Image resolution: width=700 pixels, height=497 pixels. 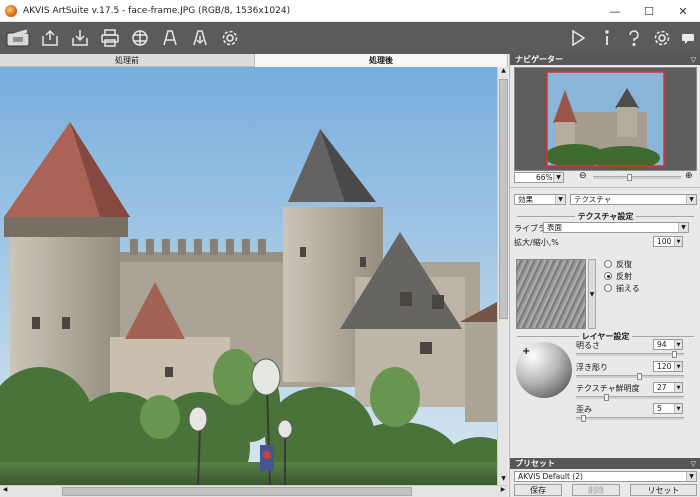 What do you see at coordinates (659, 408) in the screenshot?
I see `distortion-value: 5` at bounding box center [659, 408].